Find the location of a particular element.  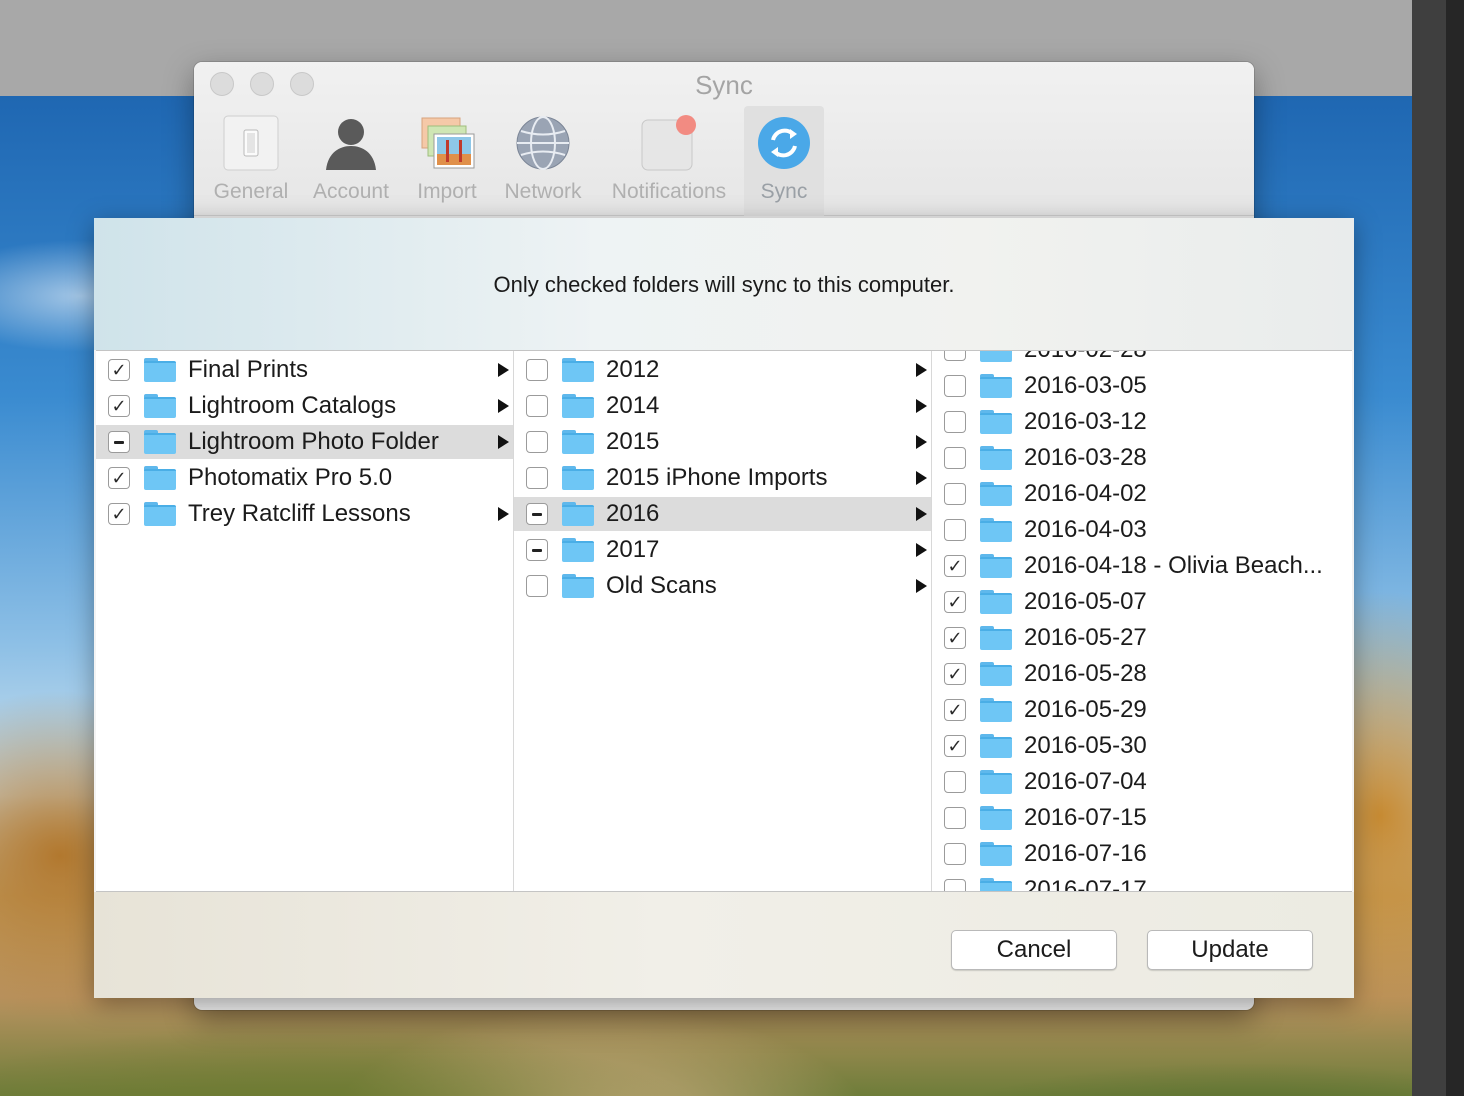

folder-name: Old Scans is located at coordinates (661, 585).